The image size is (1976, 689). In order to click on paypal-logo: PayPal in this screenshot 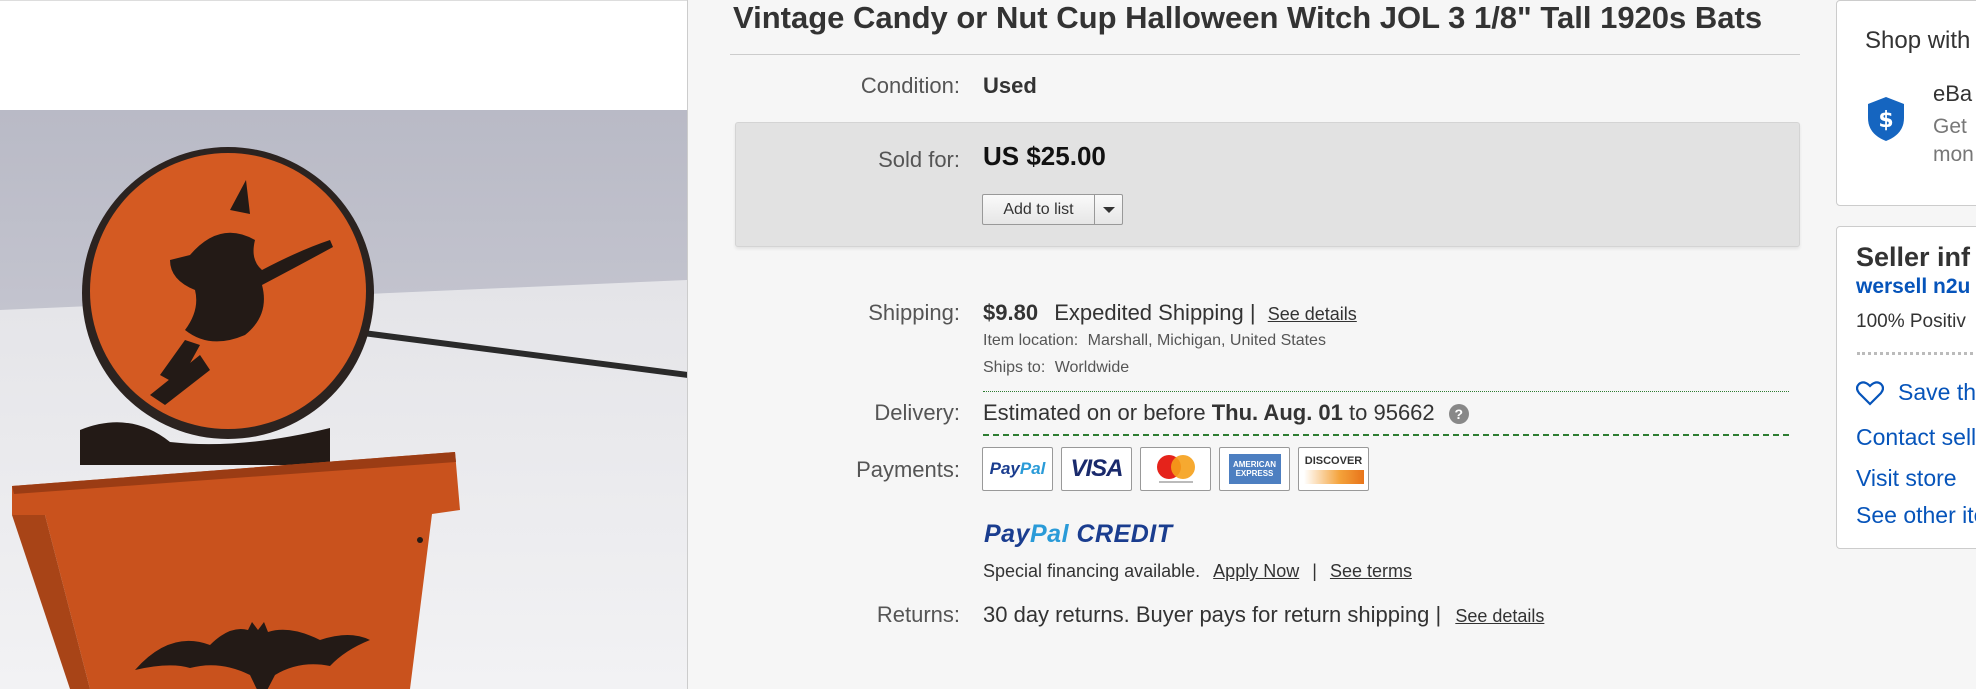, I will do `click(1017, 468)`.